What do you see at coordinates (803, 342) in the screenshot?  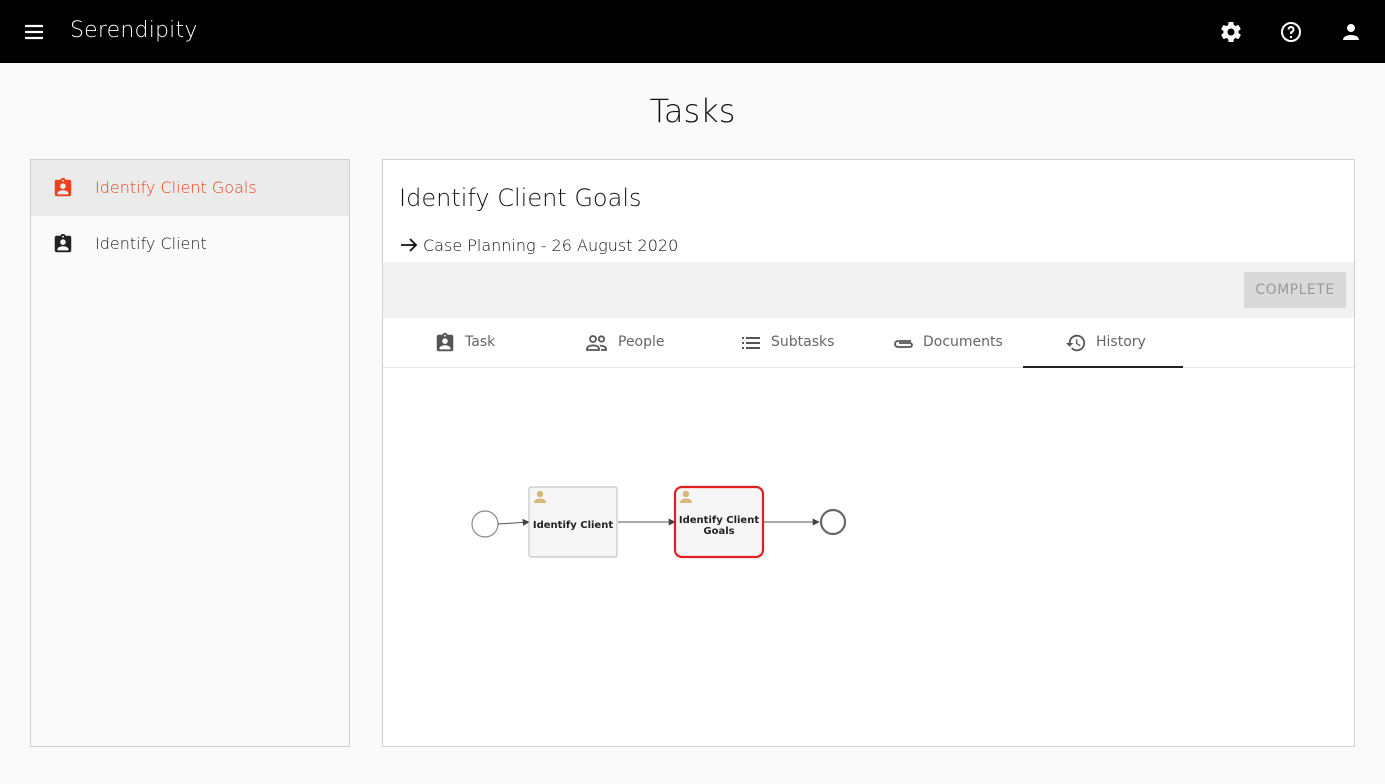 I see `tab-label: Subtasks` at bounding box center [803, 342].